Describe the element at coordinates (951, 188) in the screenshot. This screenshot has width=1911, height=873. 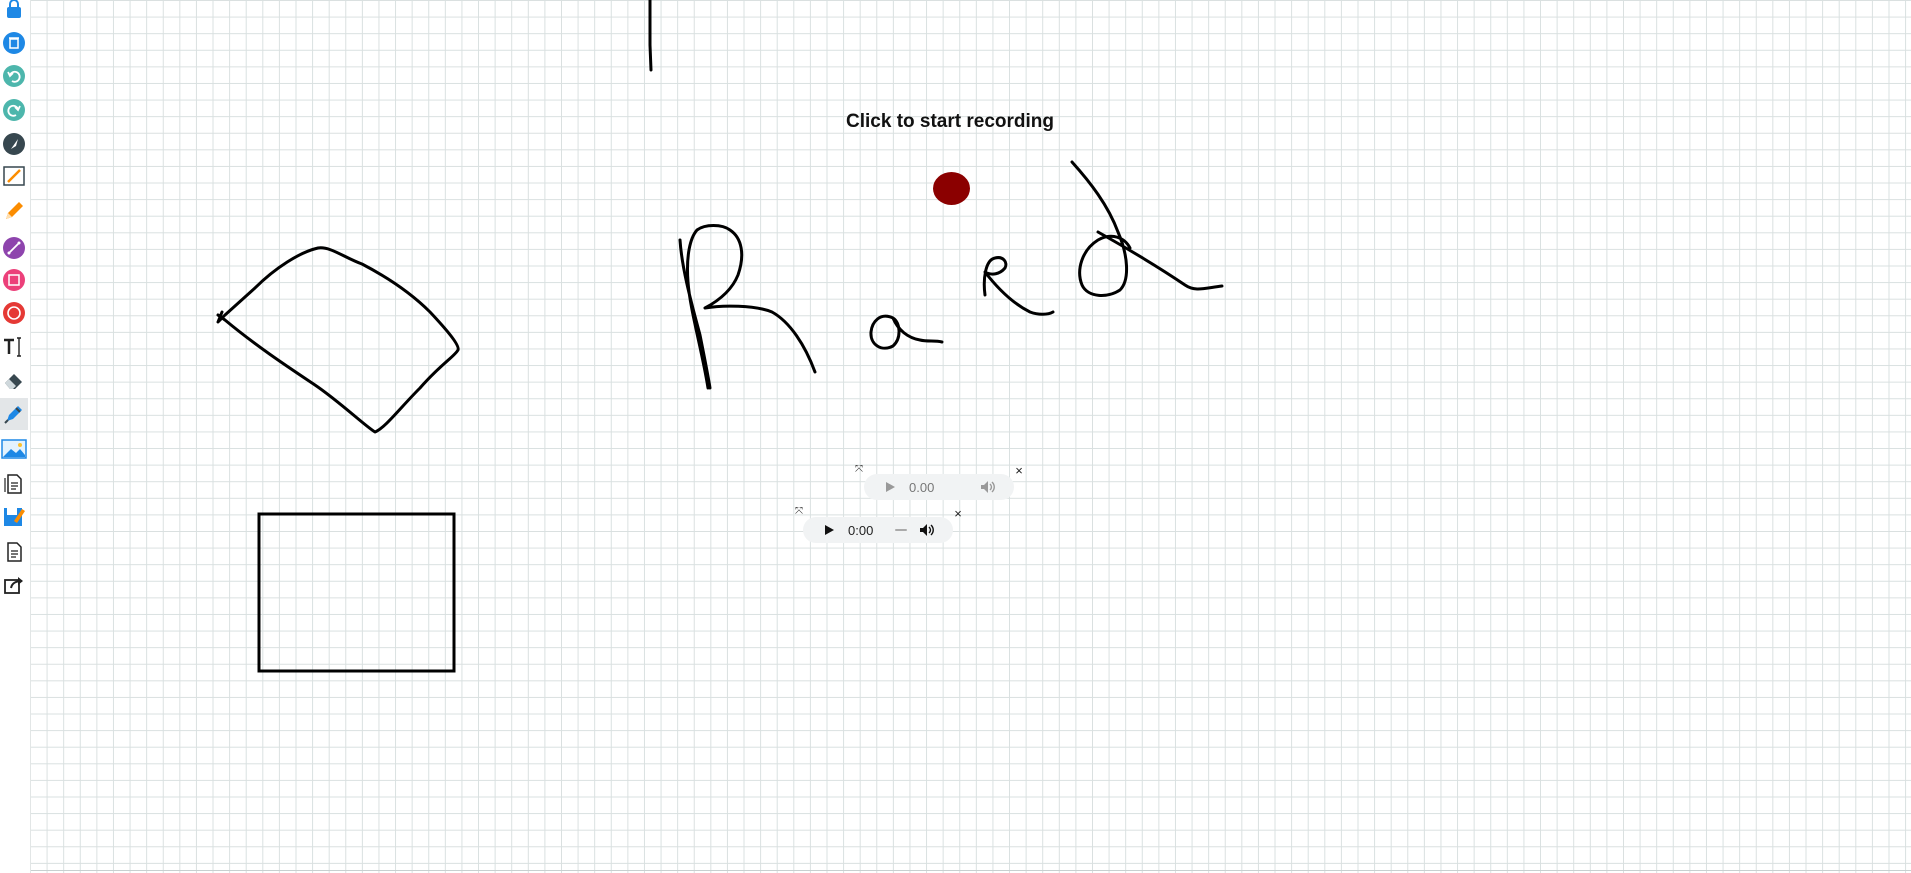
I see `record-button` at that location.